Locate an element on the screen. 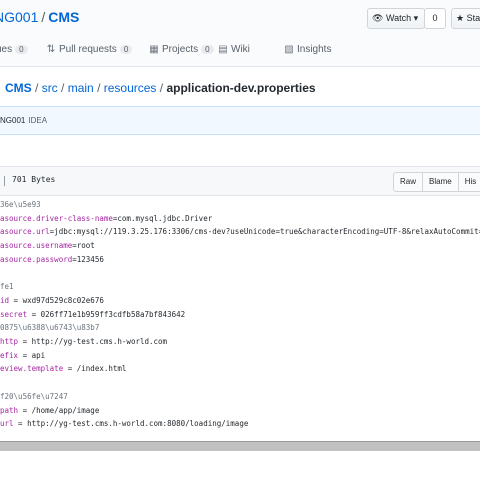 The height and width of the screenshot is (480, 480). breadcrumb-file: application-dev.properties is located at coordinates (241, 88).